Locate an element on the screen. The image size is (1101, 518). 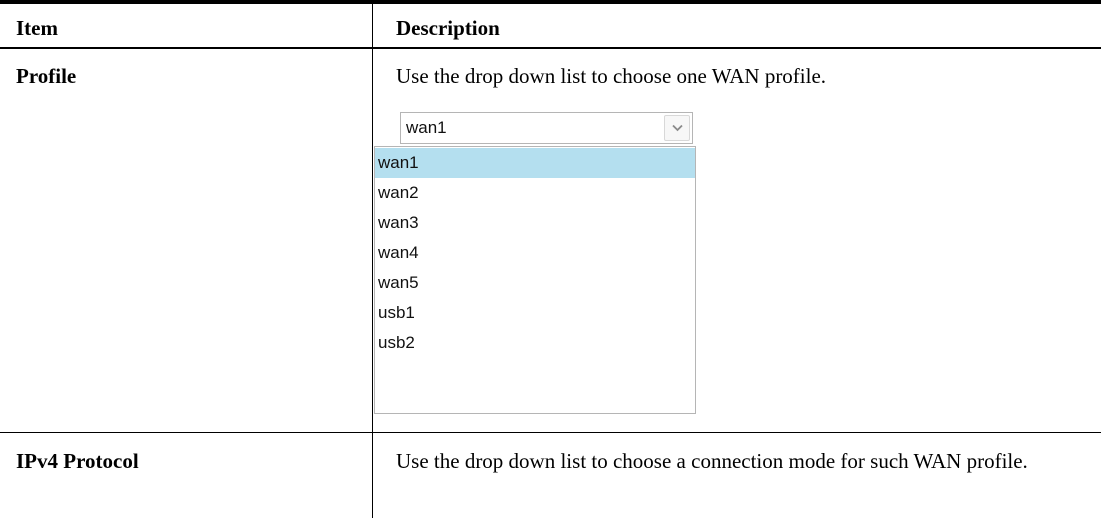
dropdown-arrow-button is located at coordinates (677, 128).